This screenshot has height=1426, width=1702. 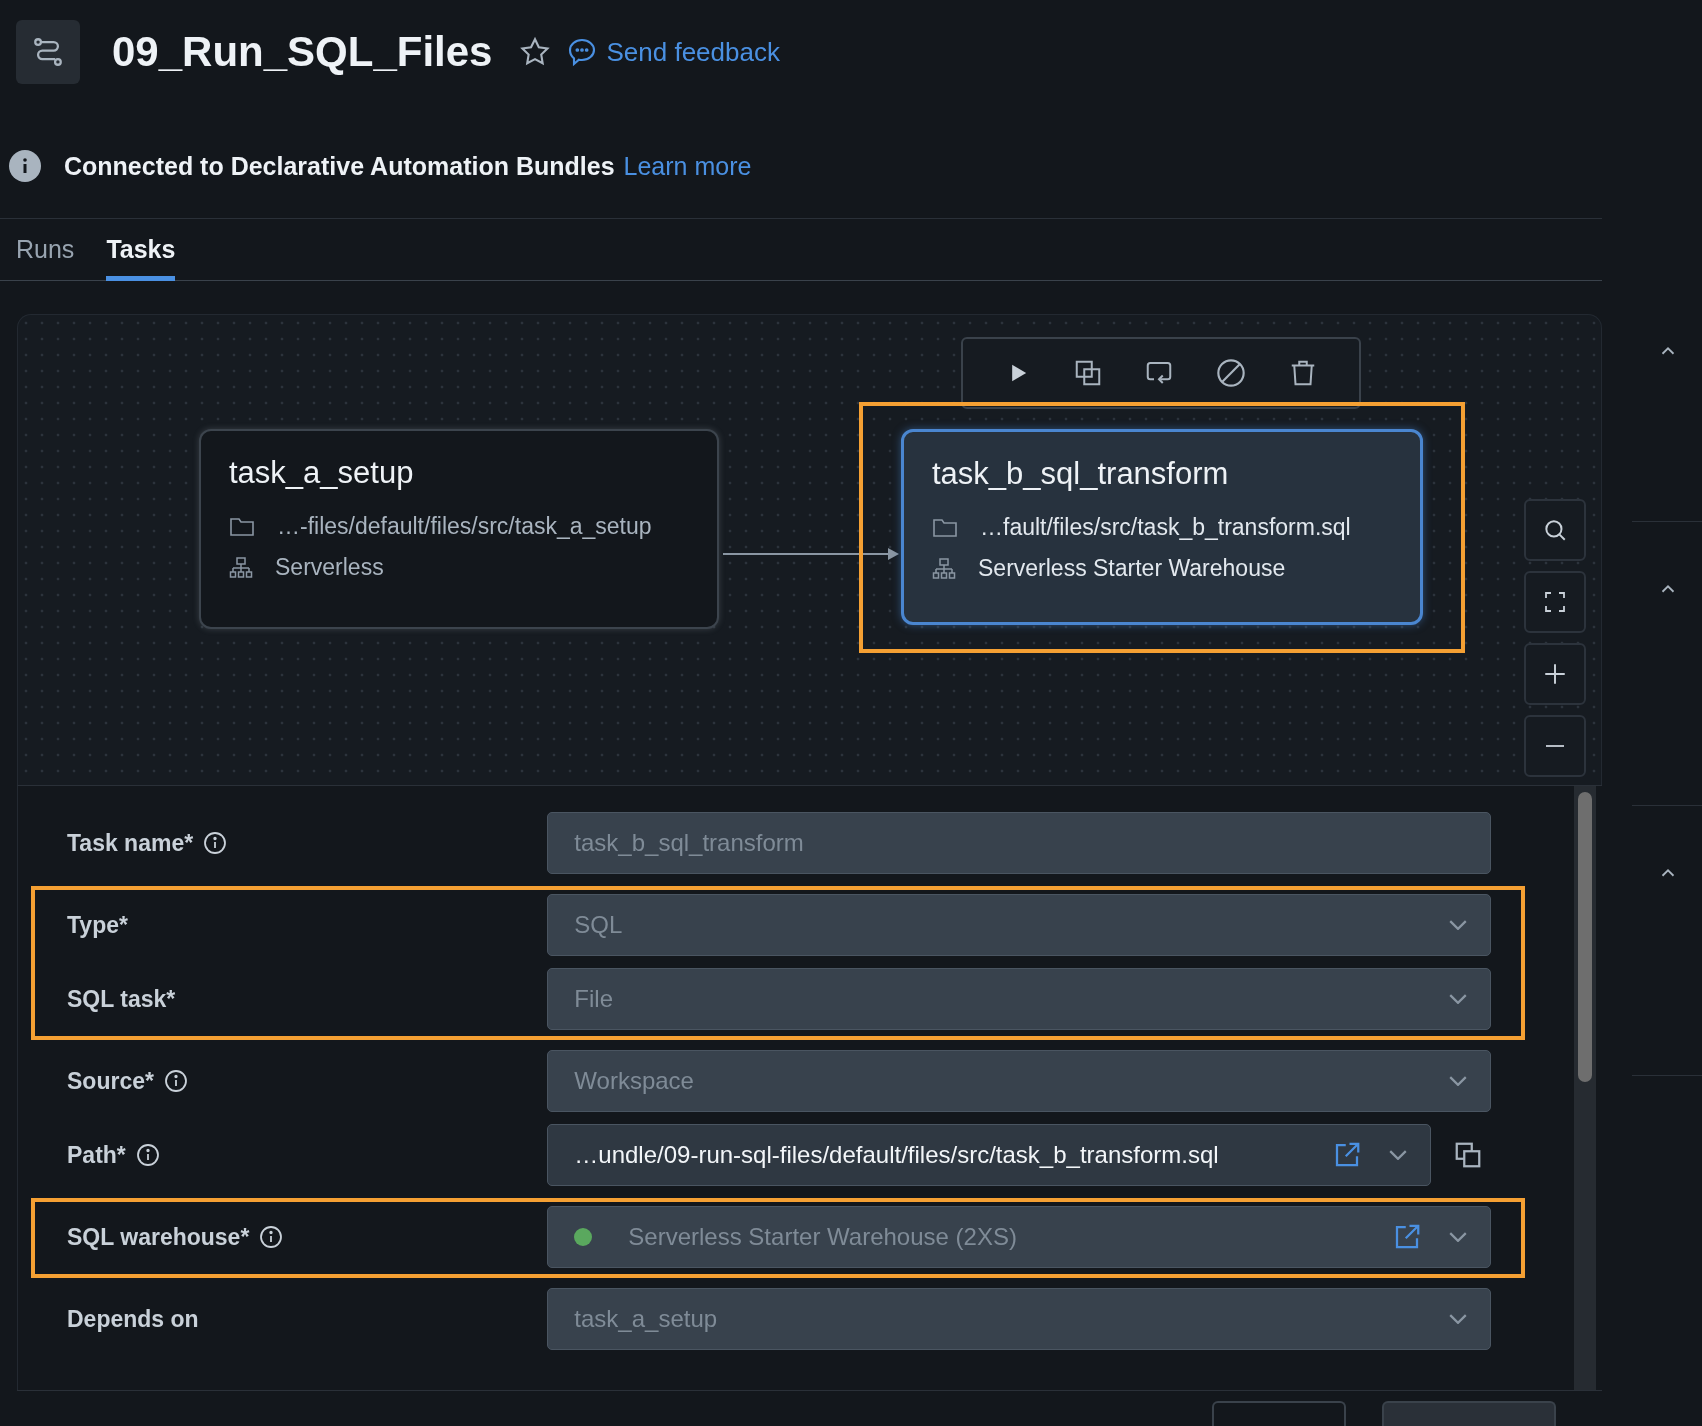 I want to click on compute-name: Serverless Starter Warehouse, so click(x=1132, y=568).